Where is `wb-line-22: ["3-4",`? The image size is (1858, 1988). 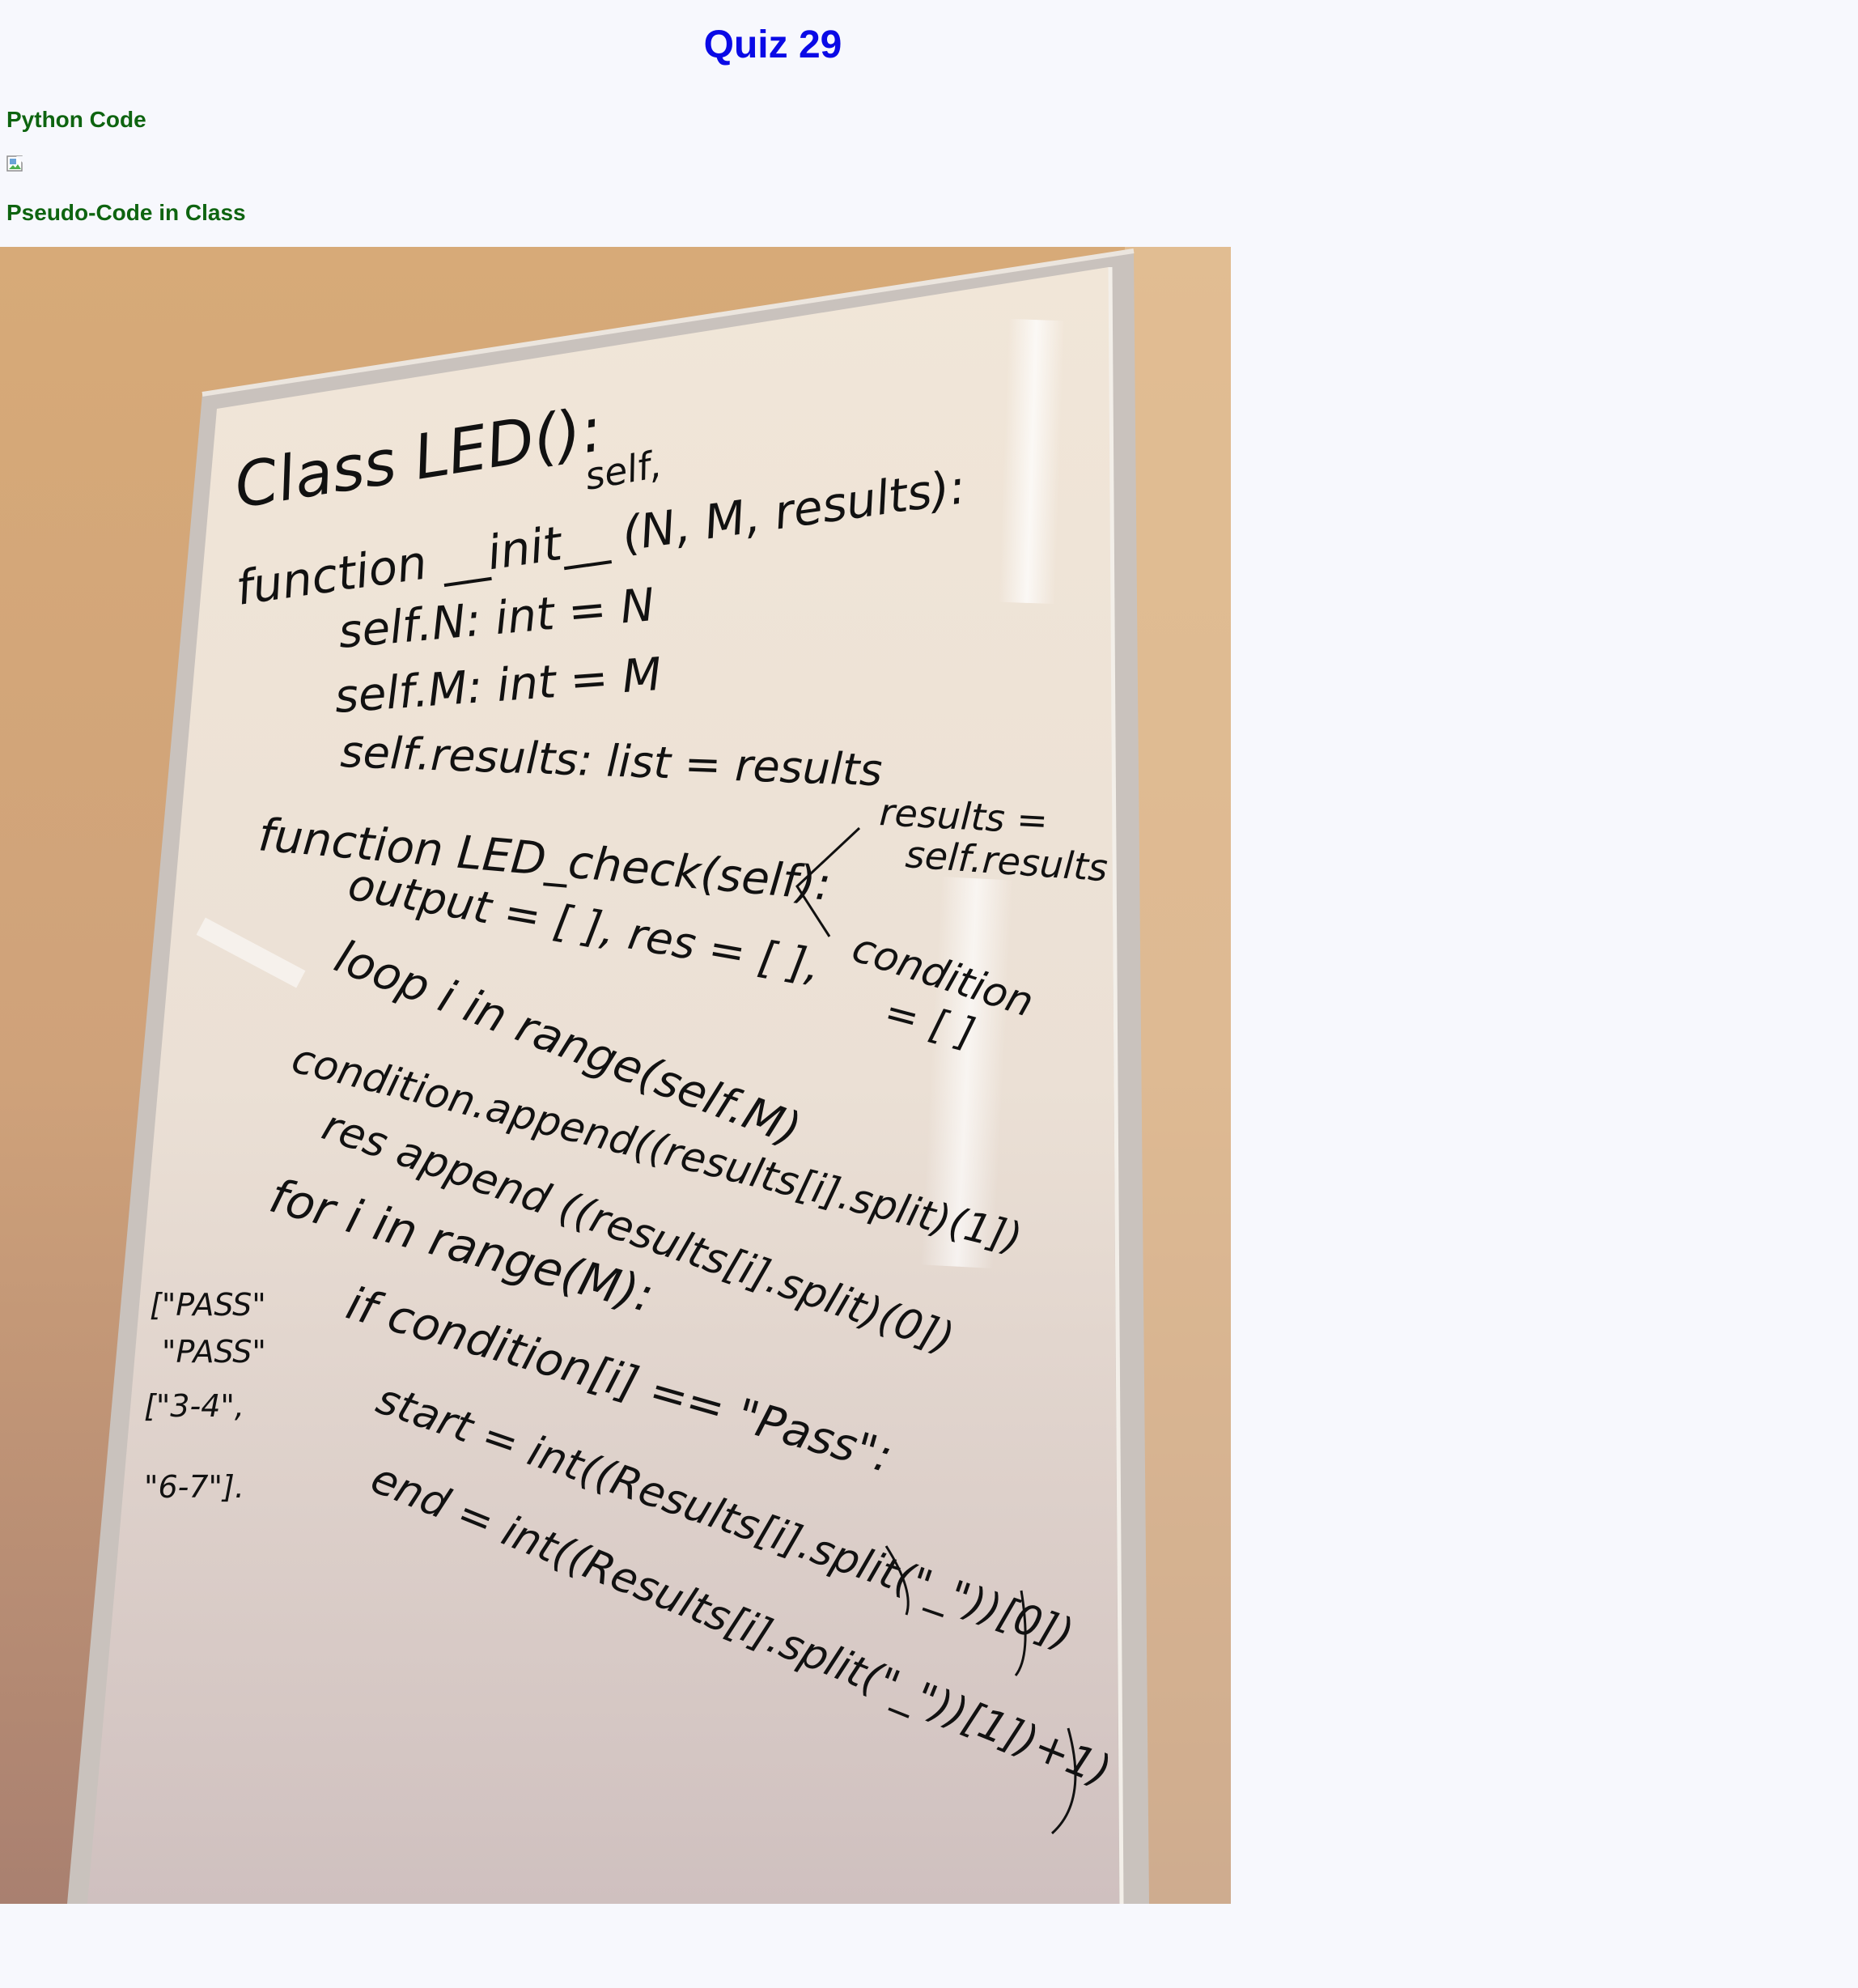 wb-line-22: ["3-4", is located at coordinates (194, 1406).